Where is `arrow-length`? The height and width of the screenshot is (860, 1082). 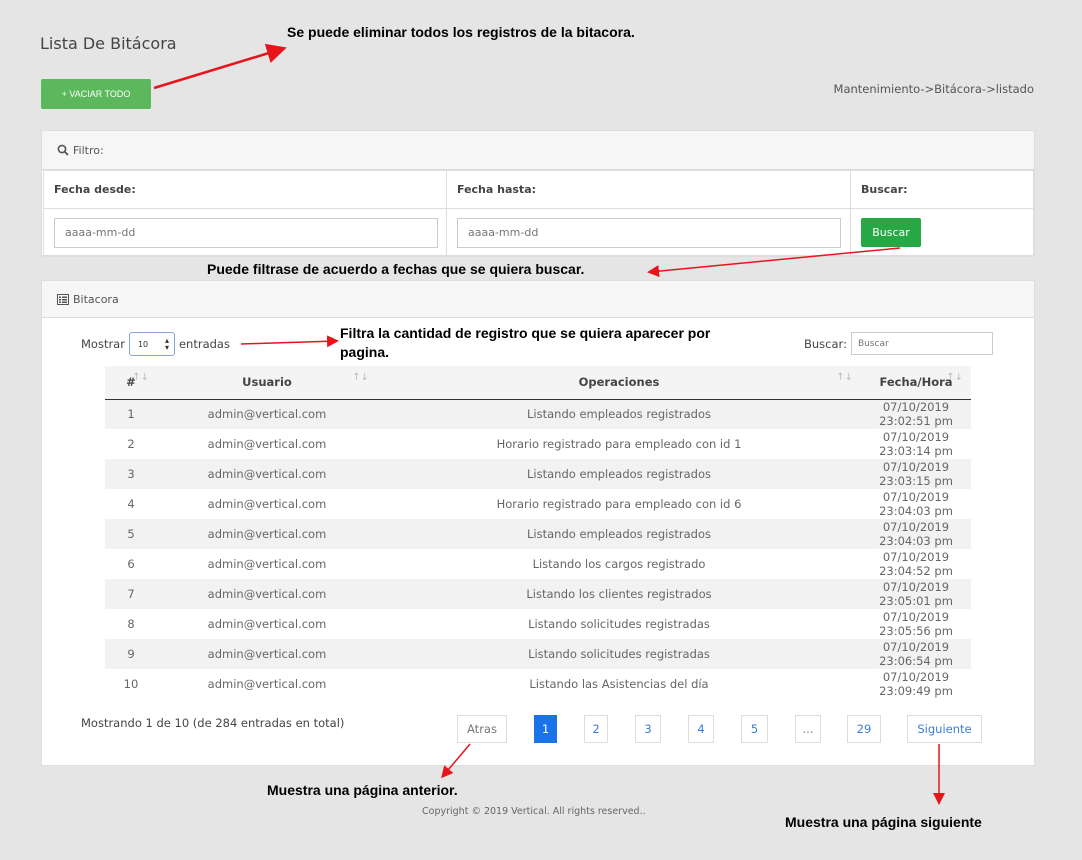
arrow-length is located at coordinates (289, 341).